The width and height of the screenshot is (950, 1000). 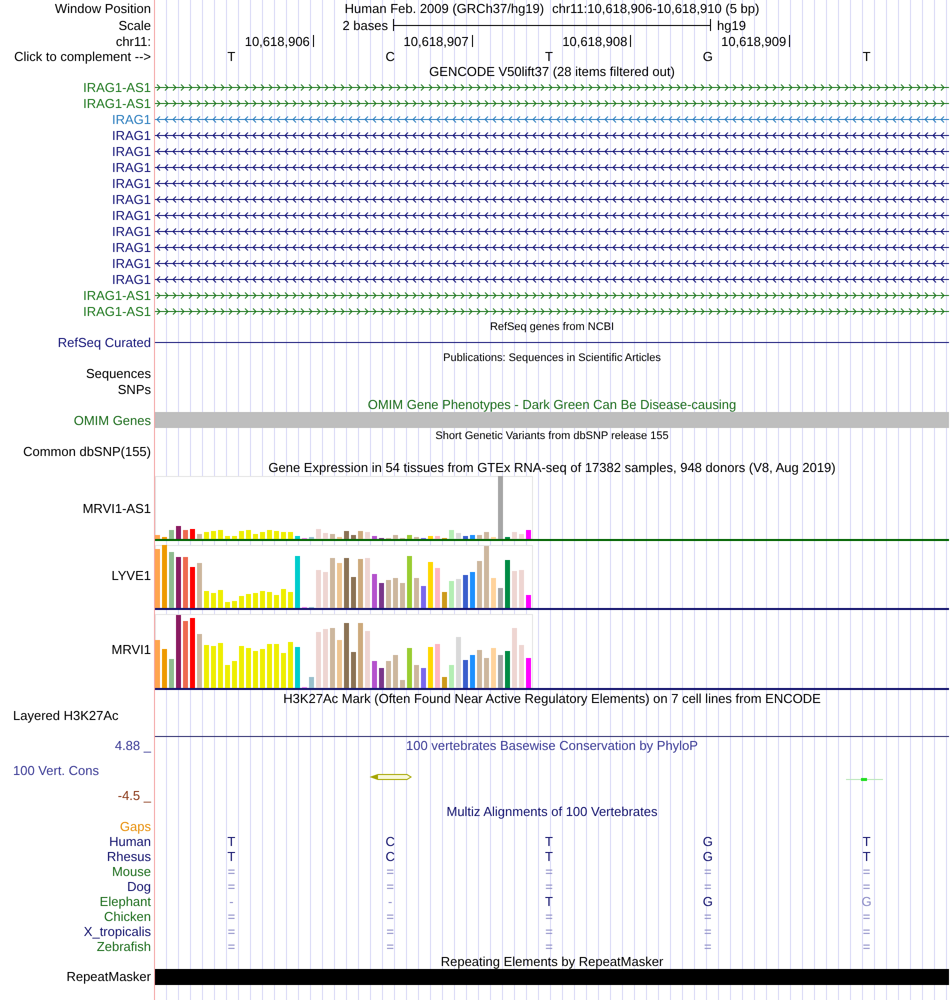 I want to click on species-label: Human, so click(x=130, y=841).